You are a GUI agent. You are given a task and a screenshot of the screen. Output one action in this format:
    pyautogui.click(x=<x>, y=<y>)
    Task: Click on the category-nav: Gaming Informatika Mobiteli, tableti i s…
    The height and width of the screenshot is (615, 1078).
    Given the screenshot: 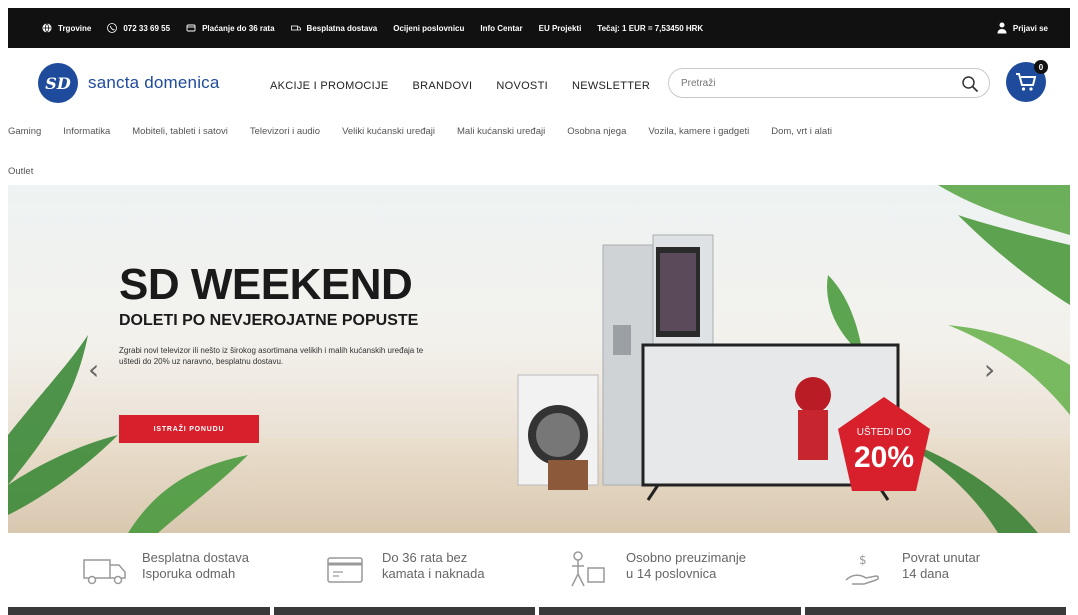 What is the action you would take?
    pyautogui.click(x=539, y=147)
    